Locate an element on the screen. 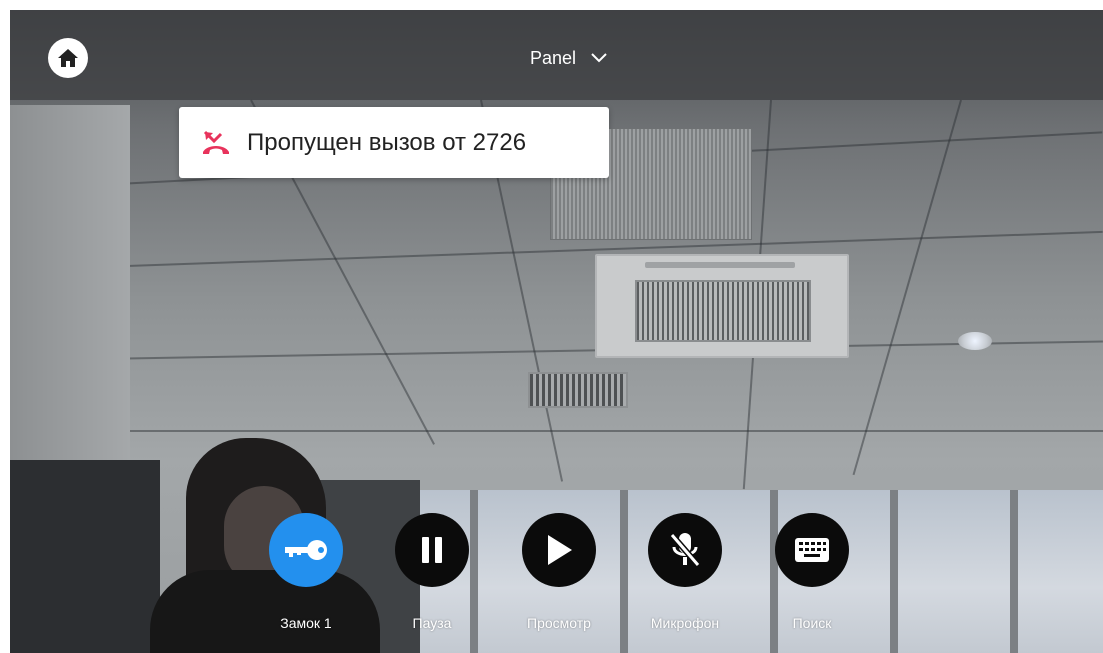  lock-control: Замок 1 is located at coordinates (306, 572).